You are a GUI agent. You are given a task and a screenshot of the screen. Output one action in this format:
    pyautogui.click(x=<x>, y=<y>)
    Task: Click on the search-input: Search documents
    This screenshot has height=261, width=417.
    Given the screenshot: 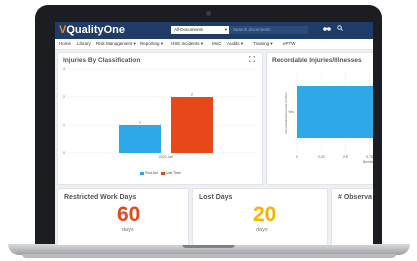 What is the action you would take?
    pyautogui.click(x=268, y=30)
    